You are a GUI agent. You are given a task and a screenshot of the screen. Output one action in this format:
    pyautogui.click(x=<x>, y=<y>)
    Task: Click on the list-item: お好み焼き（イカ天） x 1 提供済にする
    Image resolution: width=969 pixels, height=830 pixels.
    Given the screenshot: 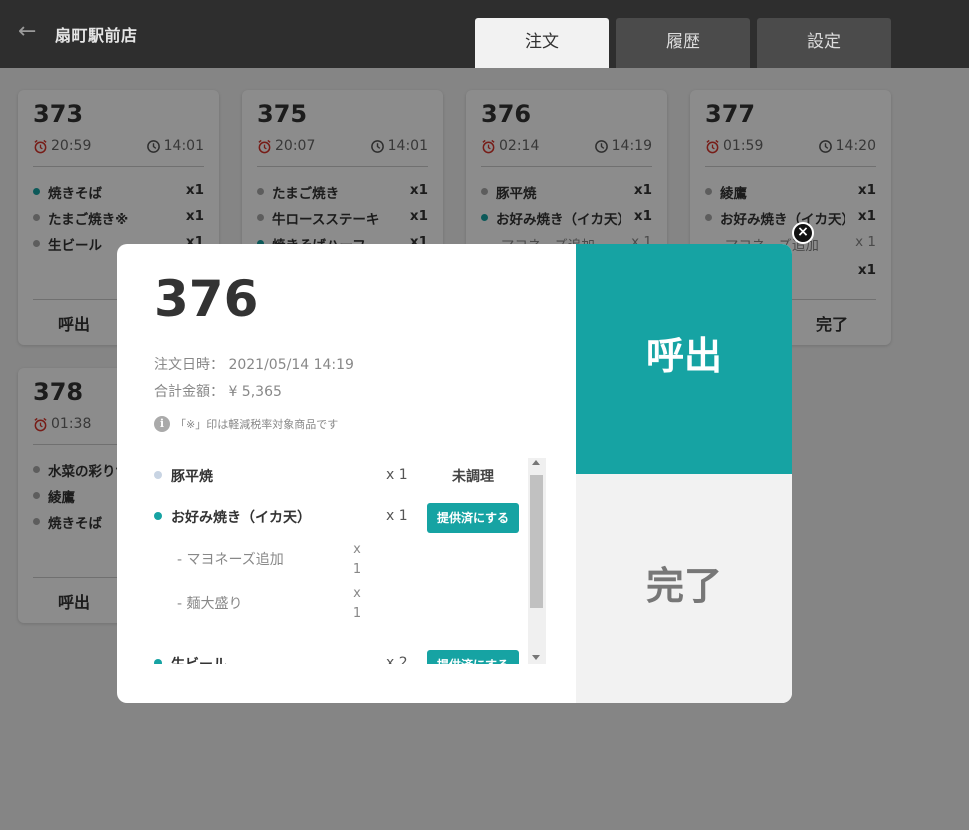 What is the action you would take?
    pyautogui.click(x=338, y=518)
    